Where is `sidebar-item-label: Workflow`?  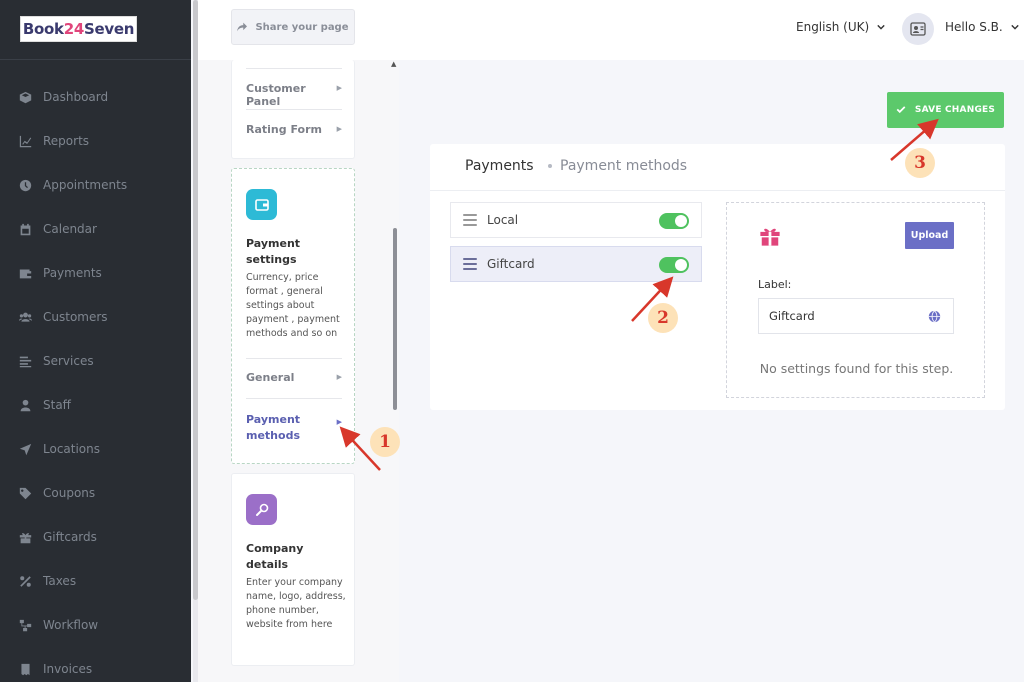
sidebar-item-label: Workflow is located at coordinates (71, 625).